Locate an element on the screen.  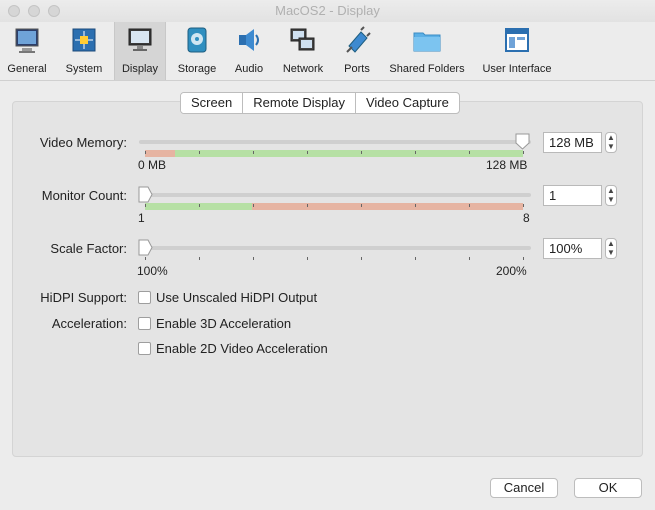
hidpi-unscaled-checkbox is located at coordinates (144, 297).